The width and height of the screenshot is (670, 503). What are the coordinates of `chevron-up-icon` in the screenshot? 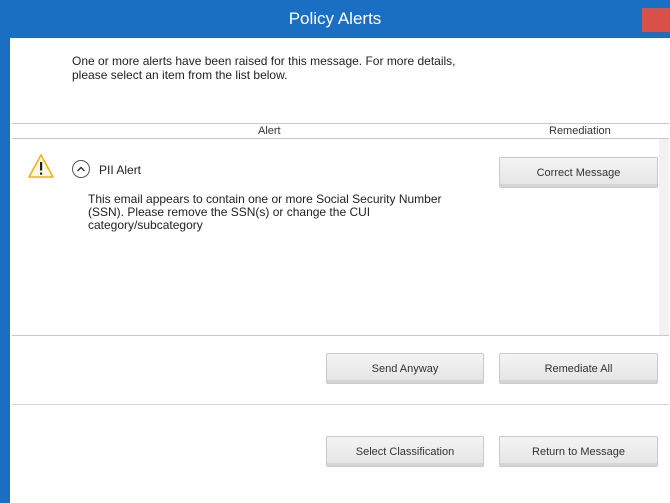 It's located at (81, 169).